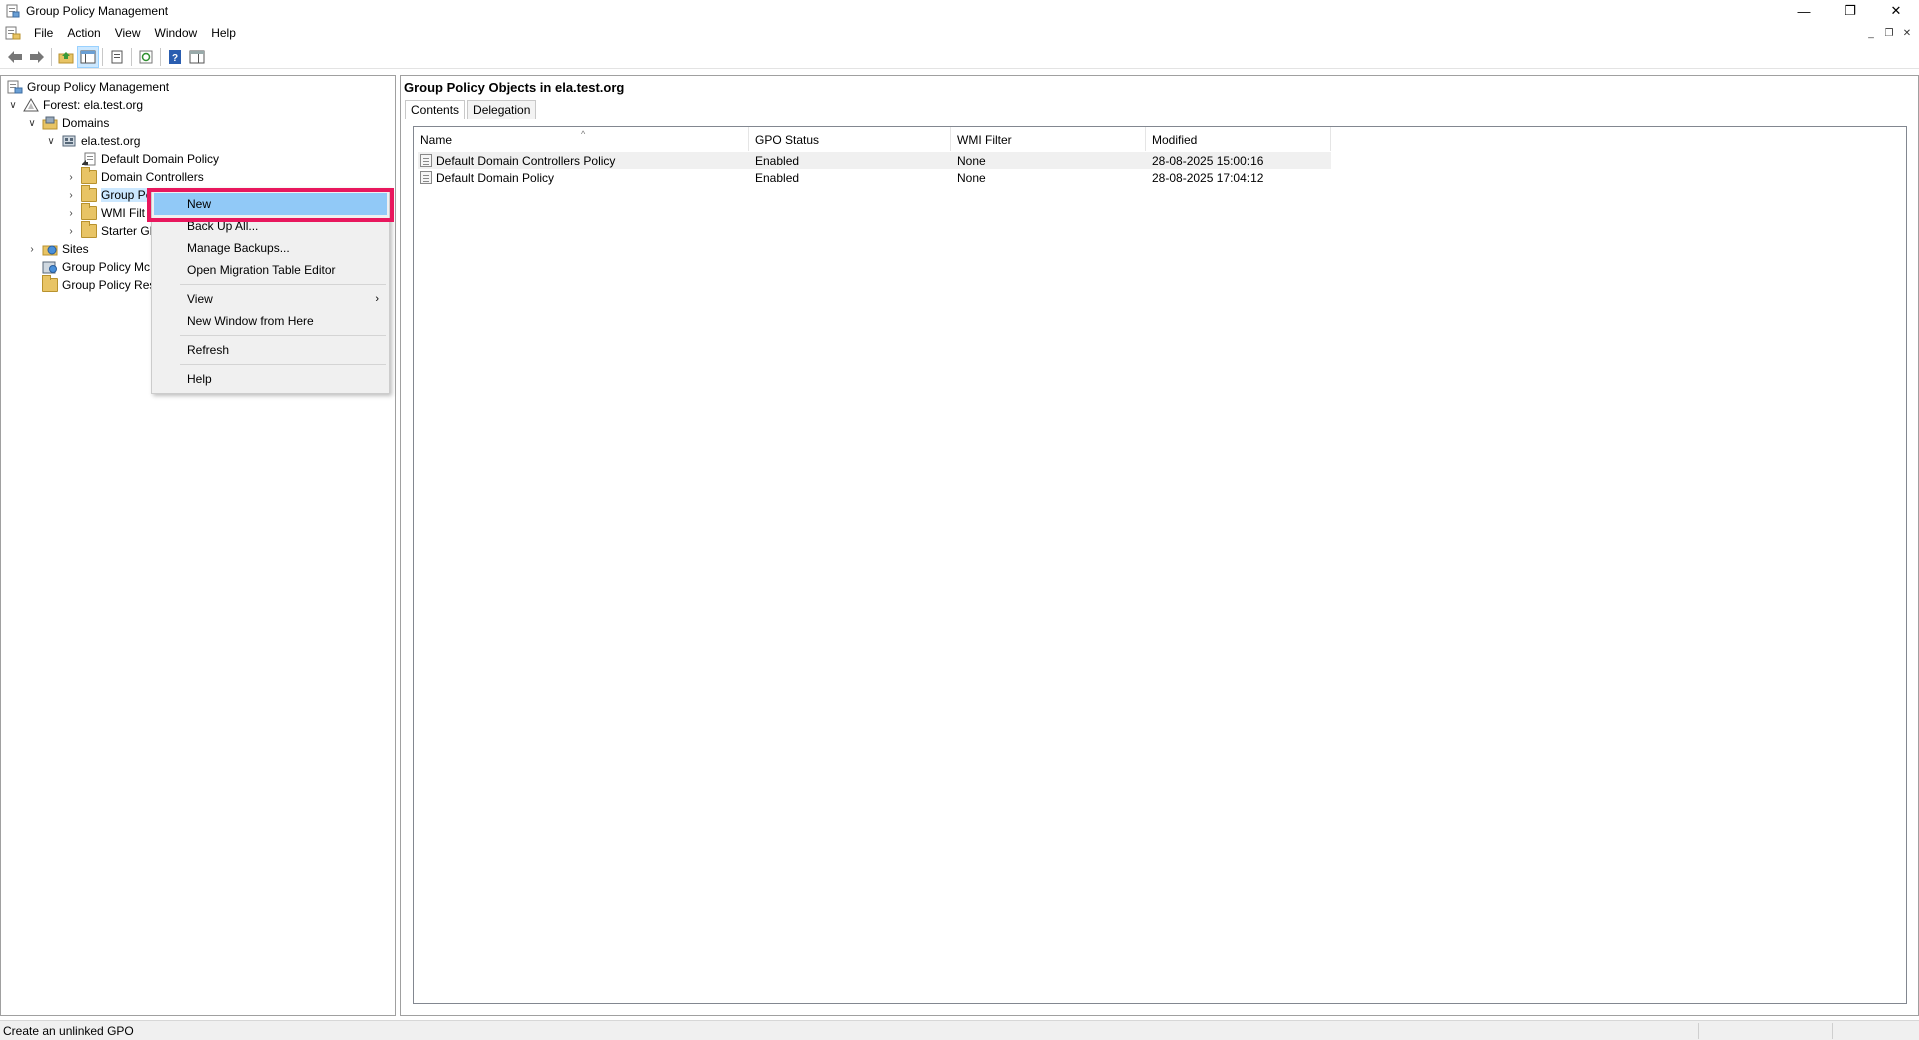  I want to click on menu-action: Action, so click(83, 33).